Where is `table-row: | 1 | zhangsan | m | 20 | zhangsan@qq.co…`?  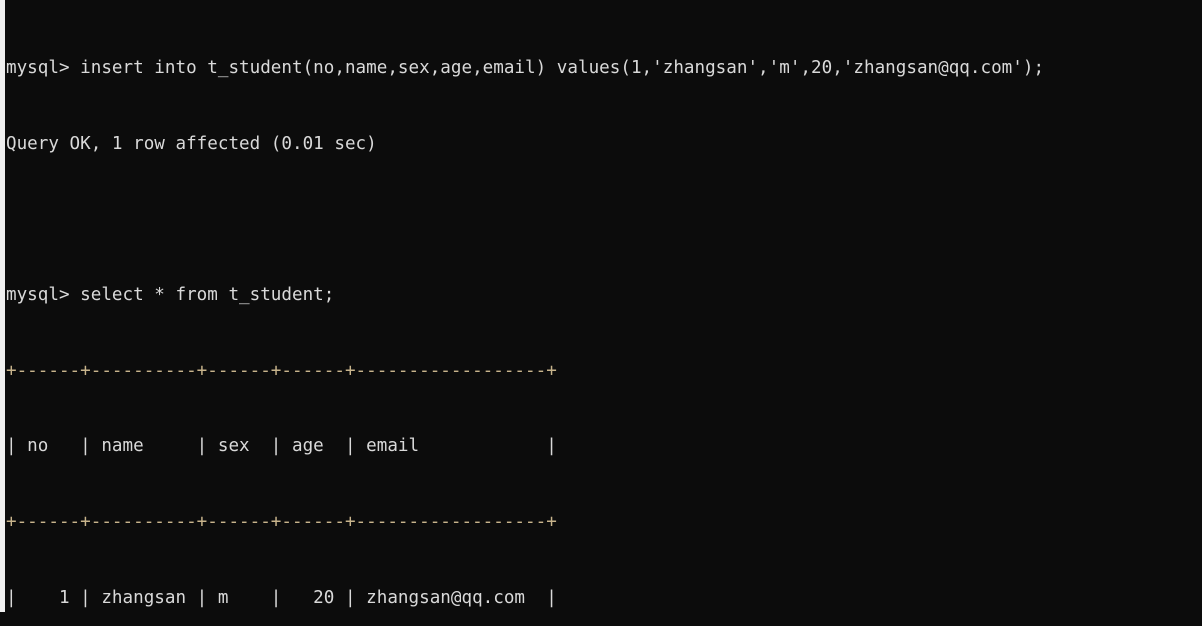 table-row: | 1 | zhangsan | m | 20 | zhangsan@qq.co… is located at coordinates (281, 597).